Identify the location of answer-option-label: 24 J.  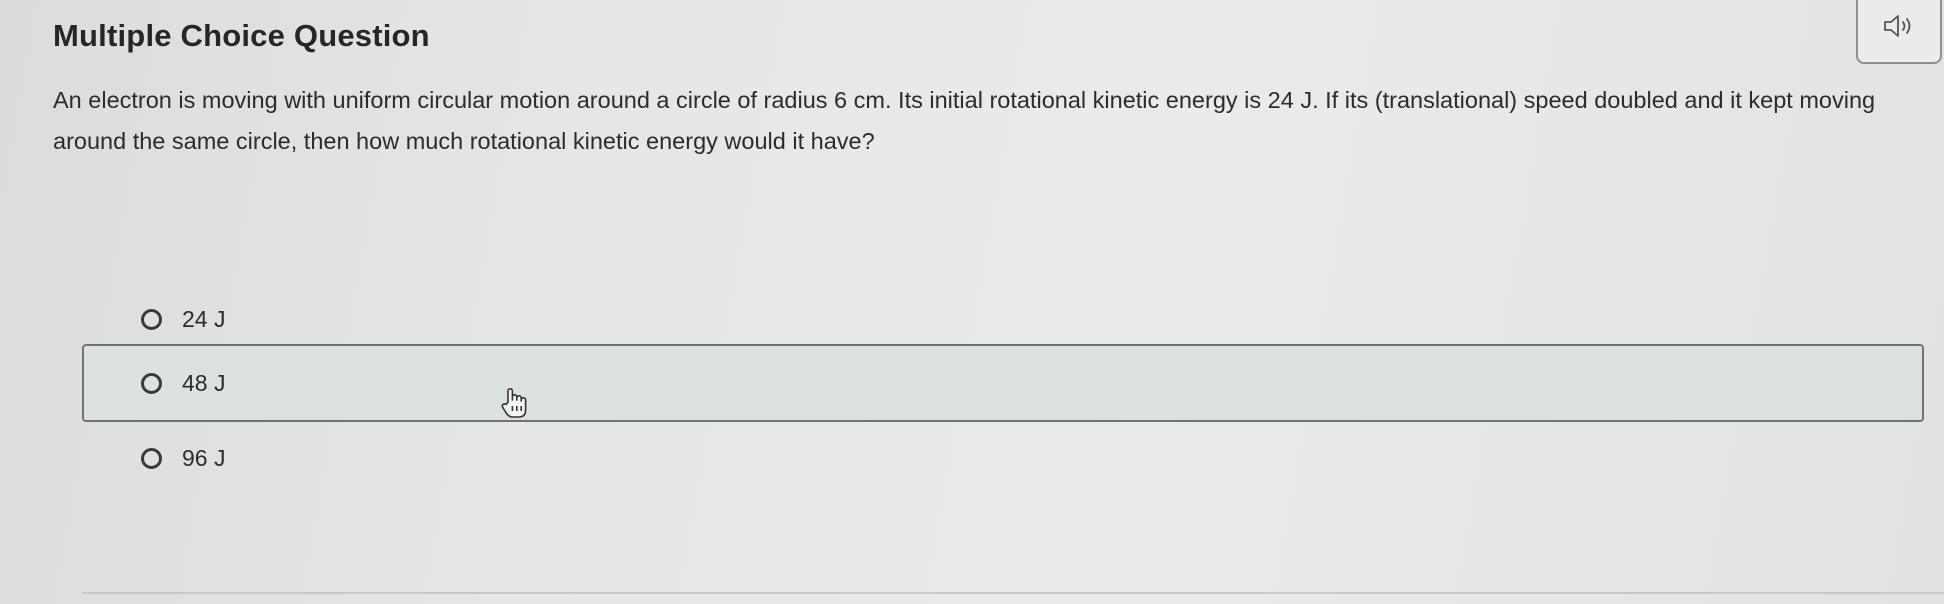
(204, 318).